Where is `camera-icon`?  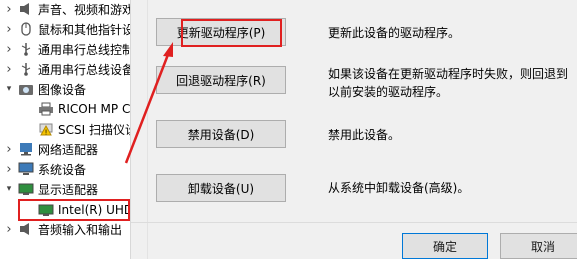 camera-icon is located at coordinates (26, 89).